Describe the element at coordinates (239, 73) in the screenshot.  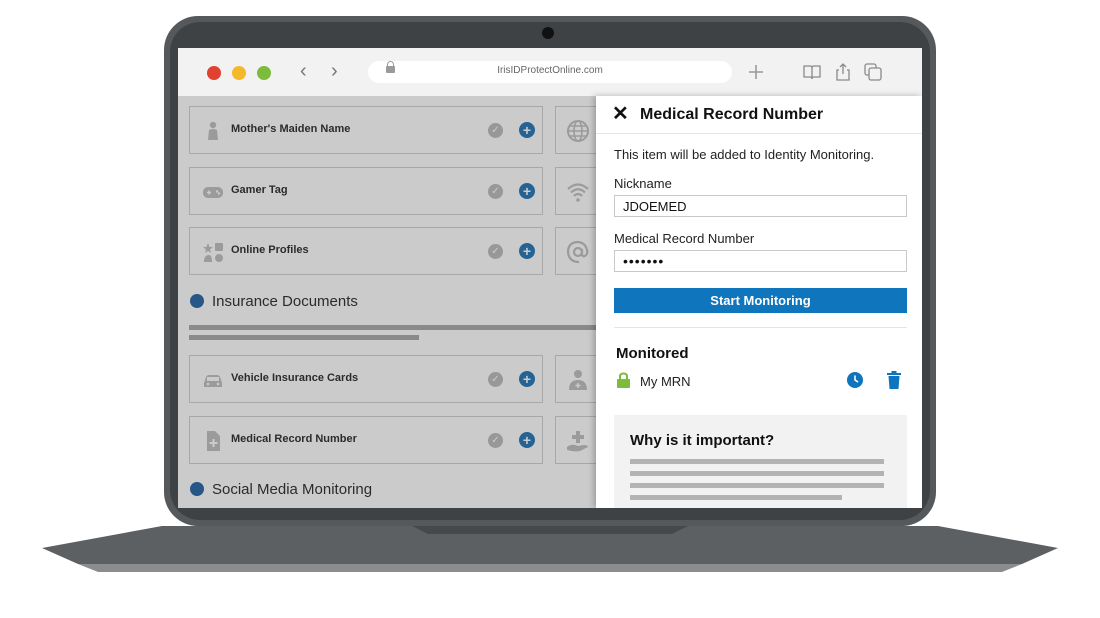
I see `minimize-window-button` at that location.